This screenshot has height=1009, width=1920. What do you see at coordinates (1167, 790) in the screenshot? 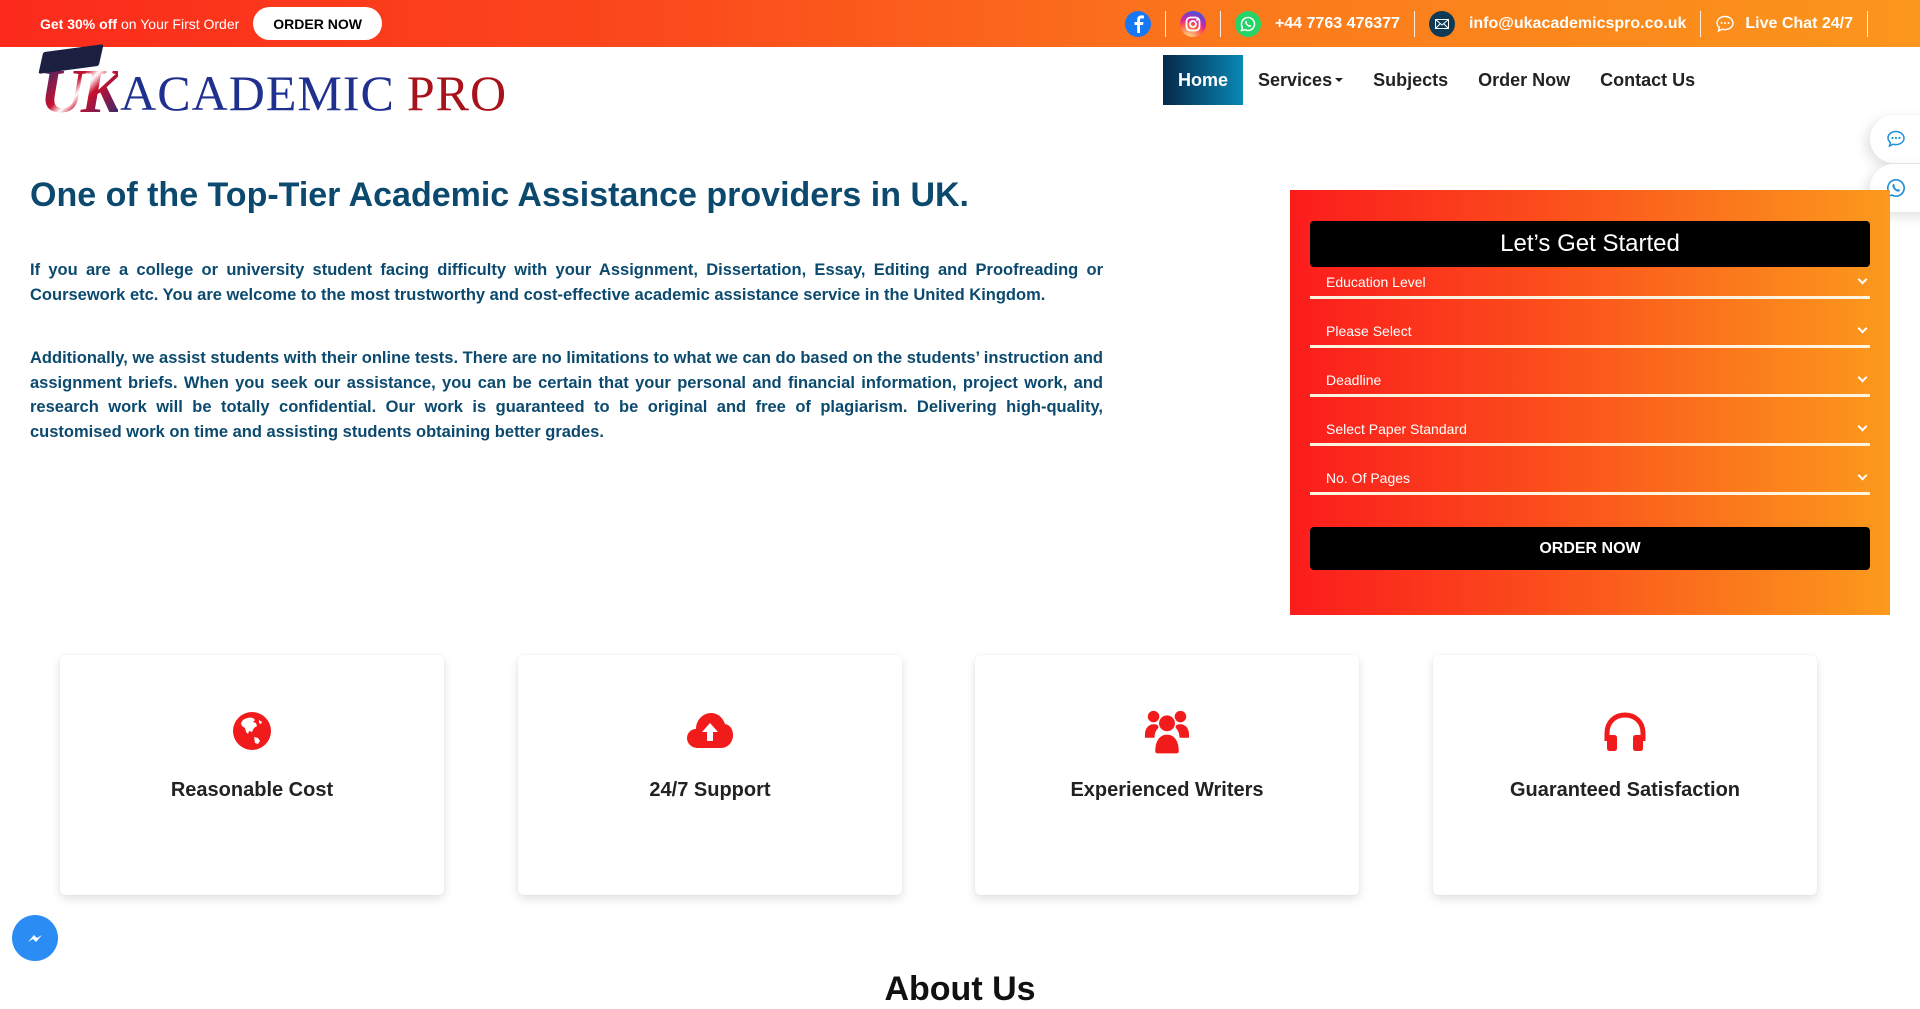
I see `feature-label: Experienced Writers` at bounding box center [1167, 790].